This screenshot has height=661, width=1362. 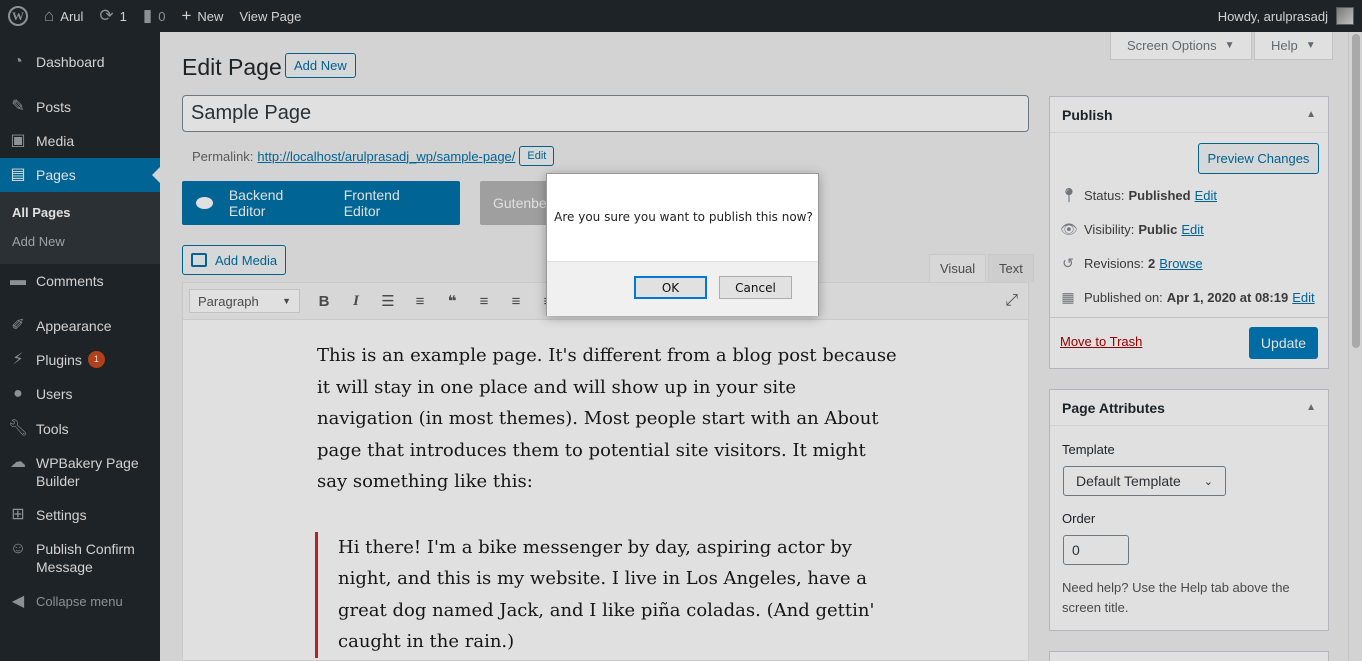 I want to click on ok-button: OK, so click(x=670, y=287).